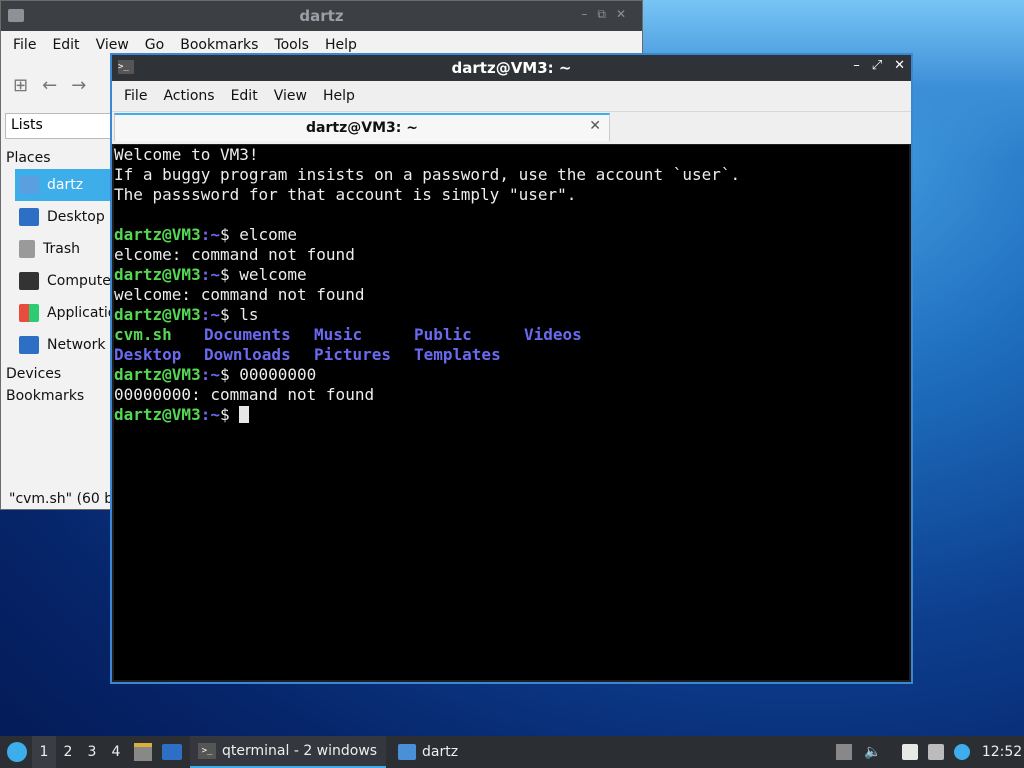 Image resolution: width=1024 pixels, height=768 pixels. Describe the element at coordinates (362, 127) in the screenshot. I see `terminal-tab: dartz@VM3: ~ ✕` at that location.